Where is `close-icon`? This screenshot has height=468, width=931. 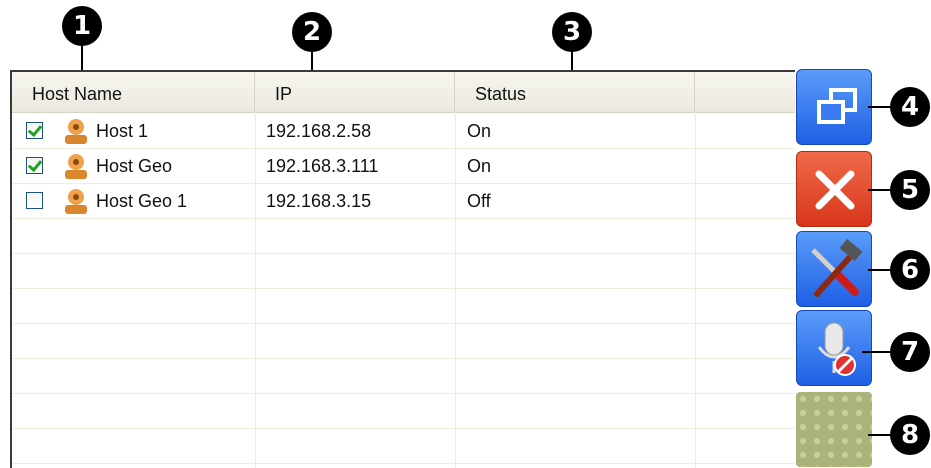 close-icon is located at coordinates (835, 190).